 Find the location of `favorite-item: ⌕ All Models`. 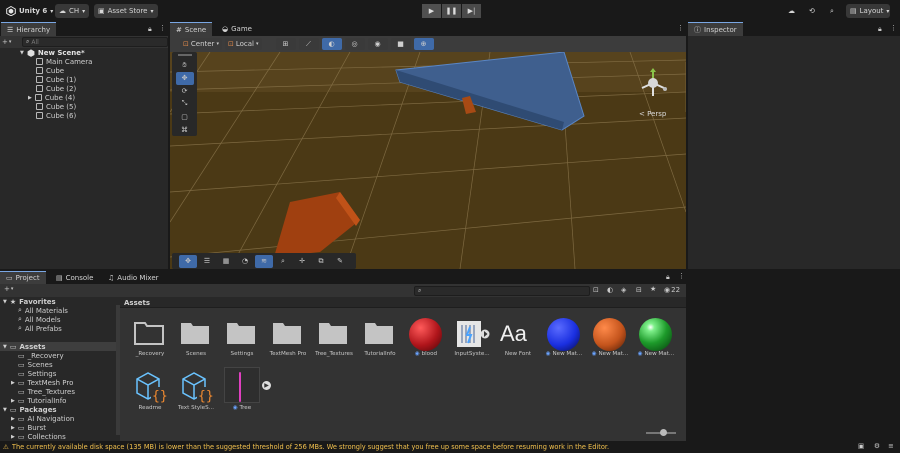

favorite-item: ⌕ All Models is located at coordinates (39, 319).